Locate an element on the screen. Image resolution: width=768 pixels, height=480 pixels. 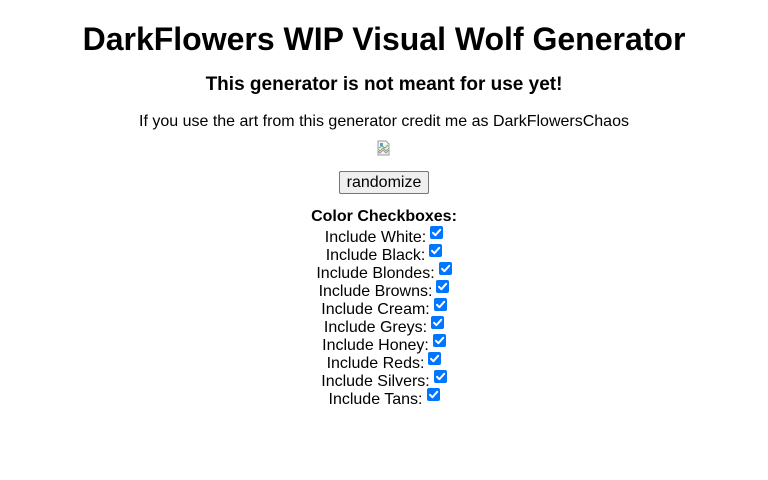
checkbox-row: Include Browns: is located at coordinates (384, 290).